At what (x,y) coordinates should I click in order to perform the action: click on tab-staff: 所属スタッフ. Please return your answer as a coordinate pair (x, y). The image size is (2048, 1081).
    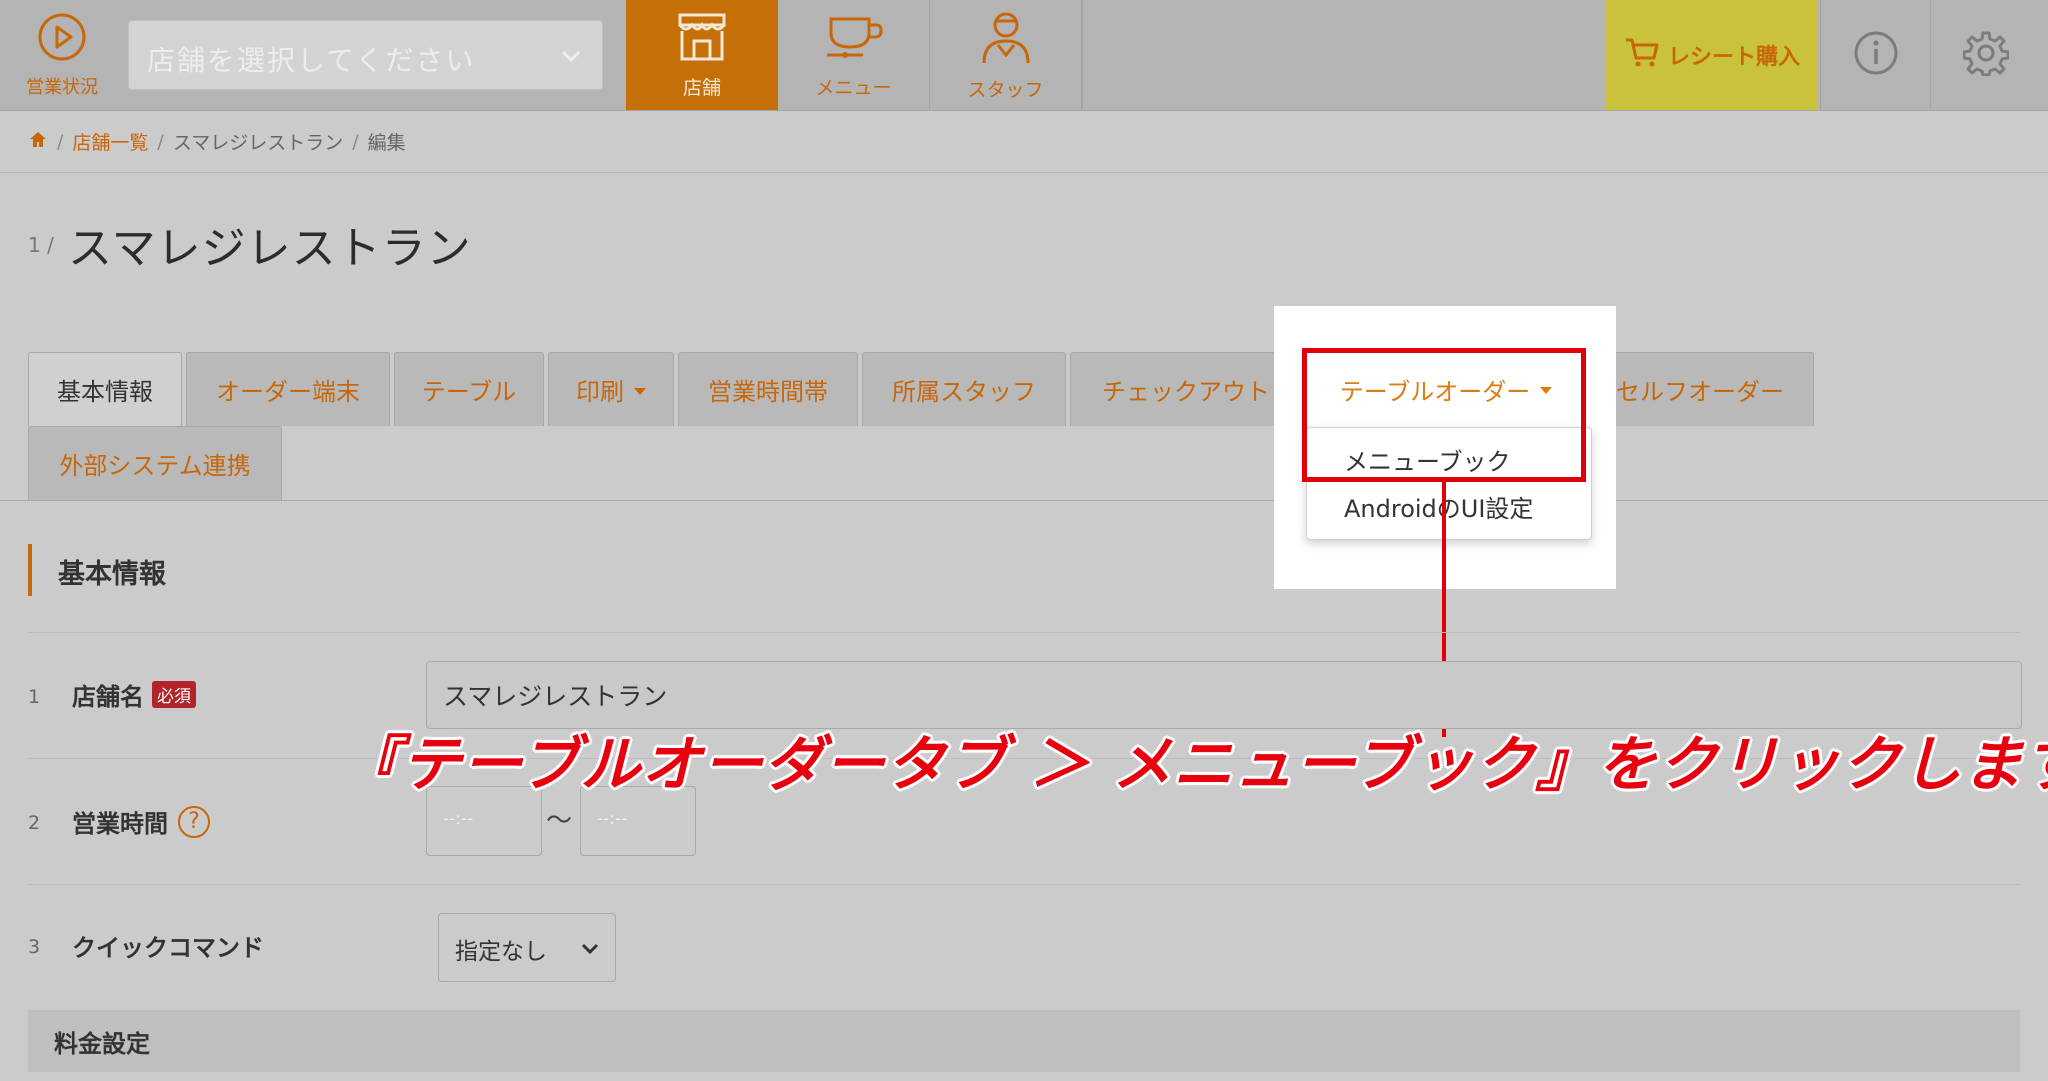
    Looking at the image, I should click on (964, 389).